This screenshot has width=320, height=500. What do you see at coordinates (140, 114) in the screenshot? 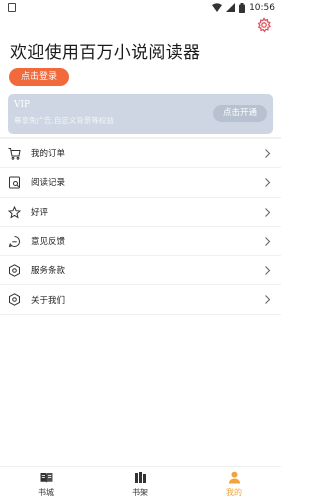
I see `vip-card: VIP 尊享免广告,自定义背景等权益 点击开通` at bounding box center [140, 114].